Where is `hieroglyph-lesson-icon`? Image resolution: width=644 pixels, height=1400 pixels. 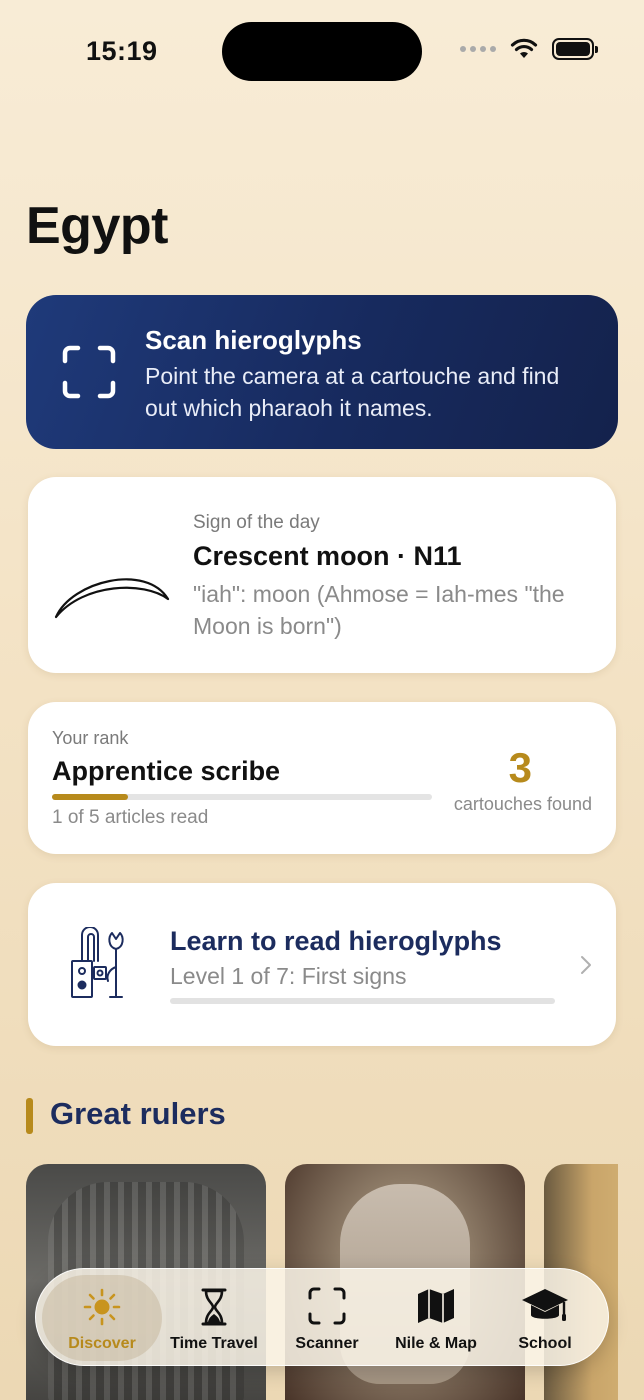 hieroglyph-lesson-icon is located at coordinates (97, 962).